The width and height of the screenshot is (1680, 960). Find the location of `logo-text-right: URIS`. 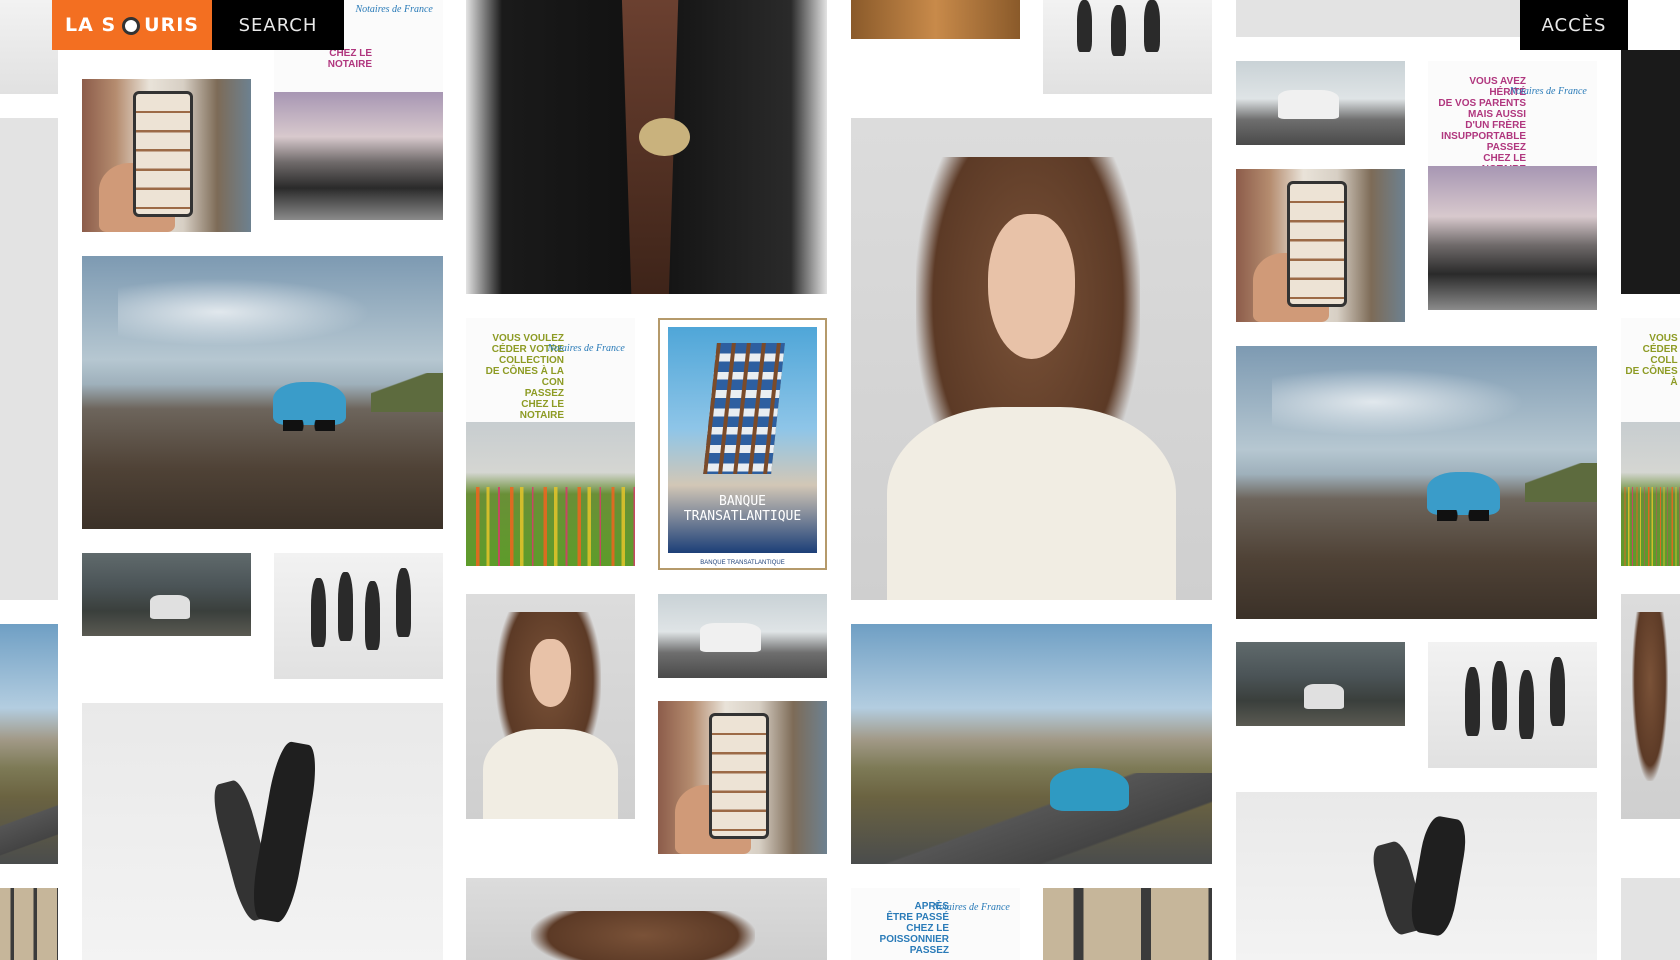

logo-text-right: URIS is located at coordinates (171, 25).